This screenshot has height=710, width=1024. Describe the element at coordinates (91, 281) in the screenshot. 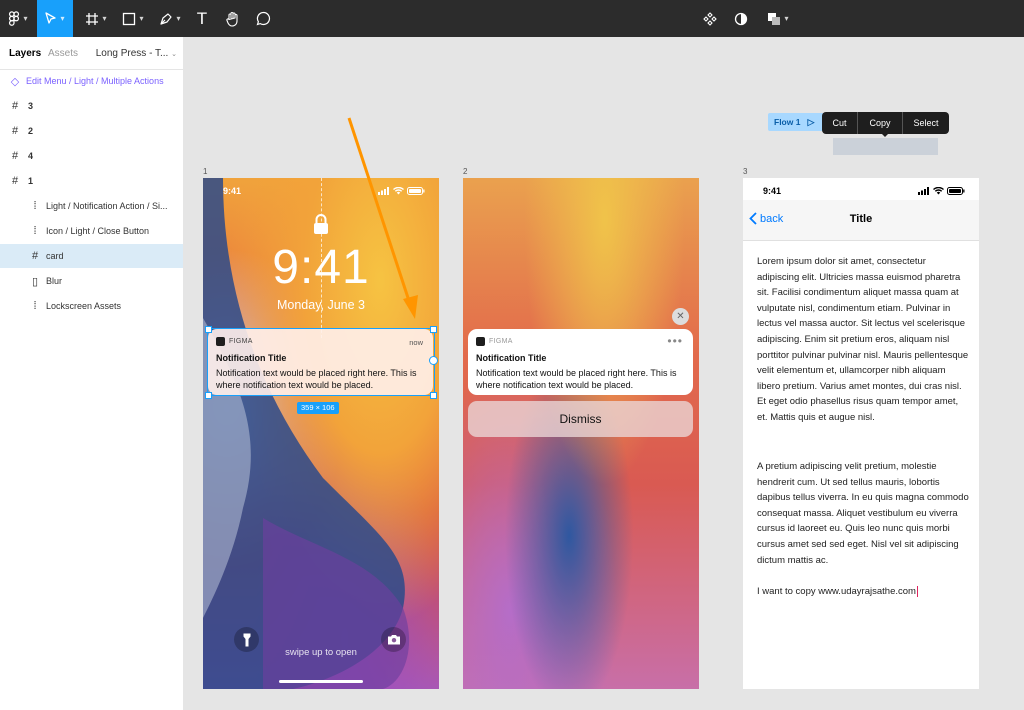

I see `layer-item-blur: ▯ Blur` at that location.